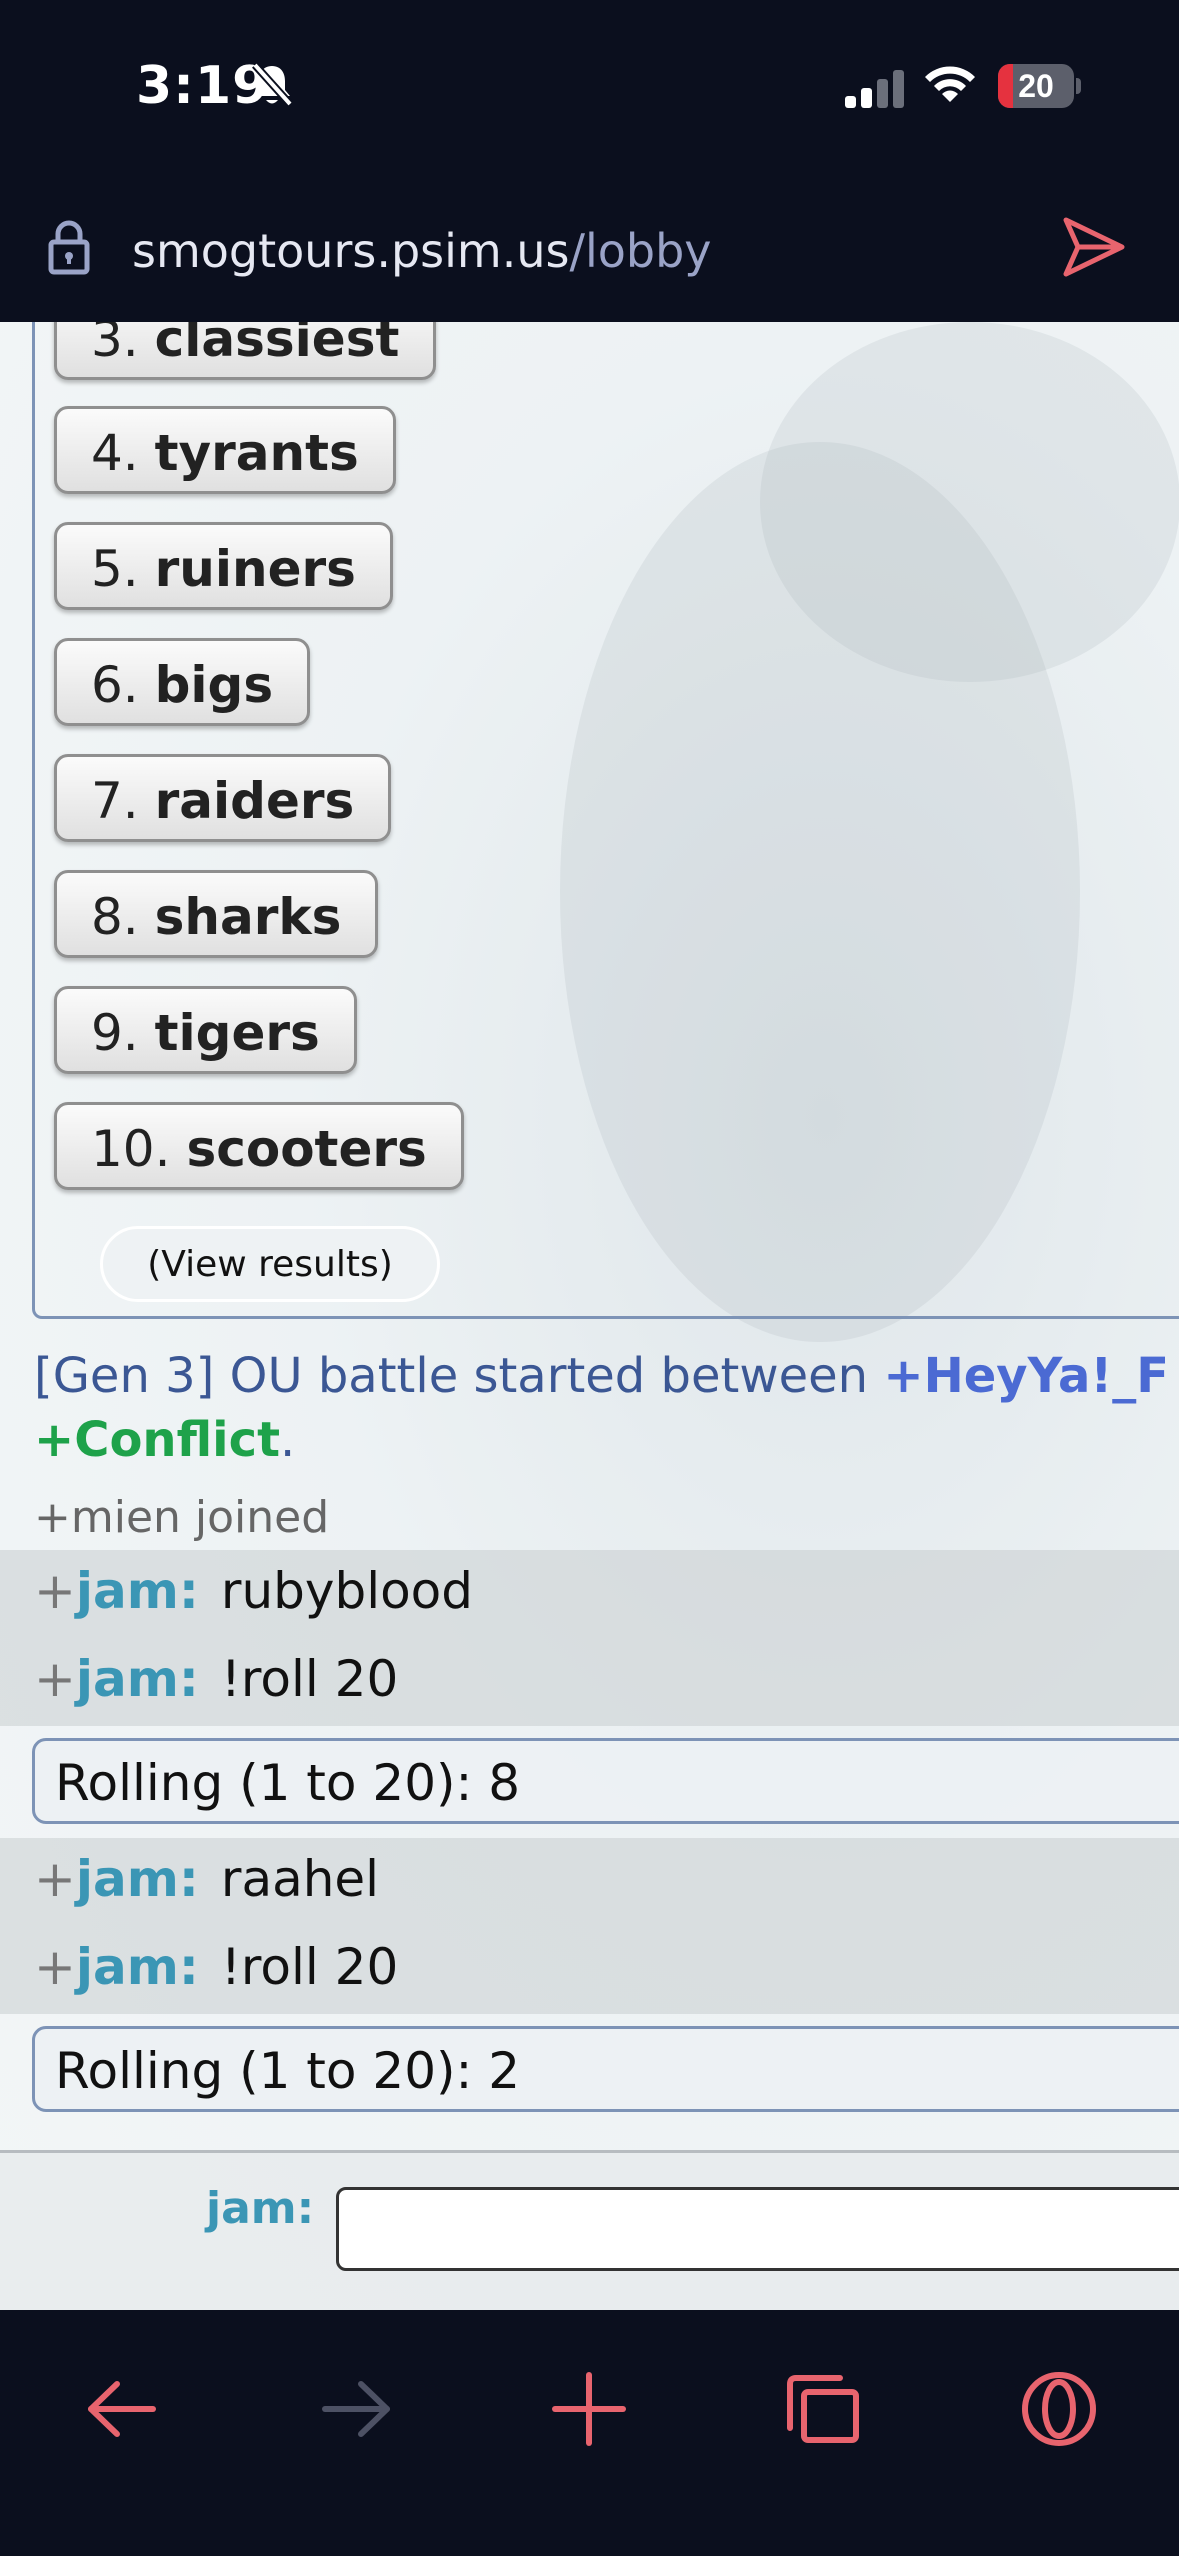  Describe the element at coordinates (216, 914) in the screenshot. I see `poll-option: 8. sharks` at that location.